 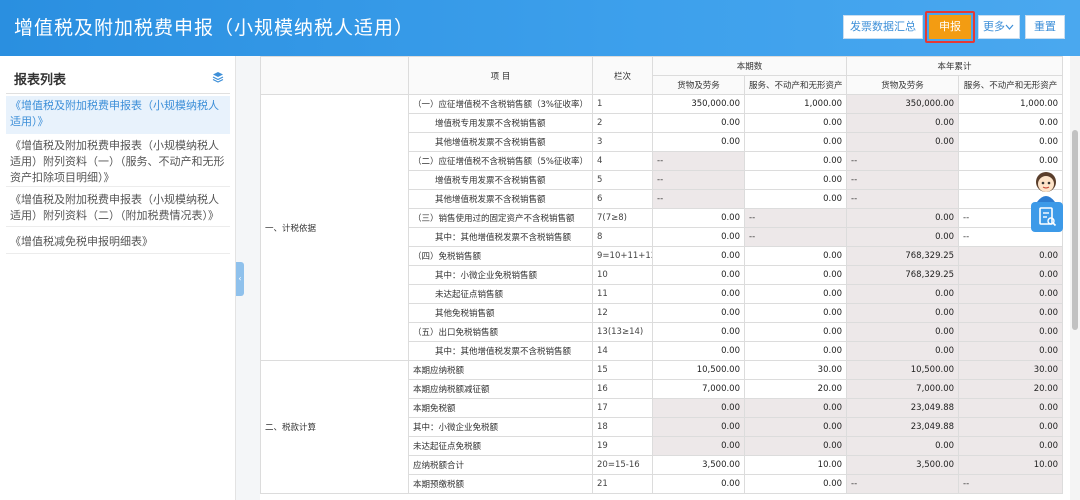 What do you see at coordinates (698, 85) in the screenshot?
I see `goods-header: 货物及劳务` at bounding box center [698, 85].